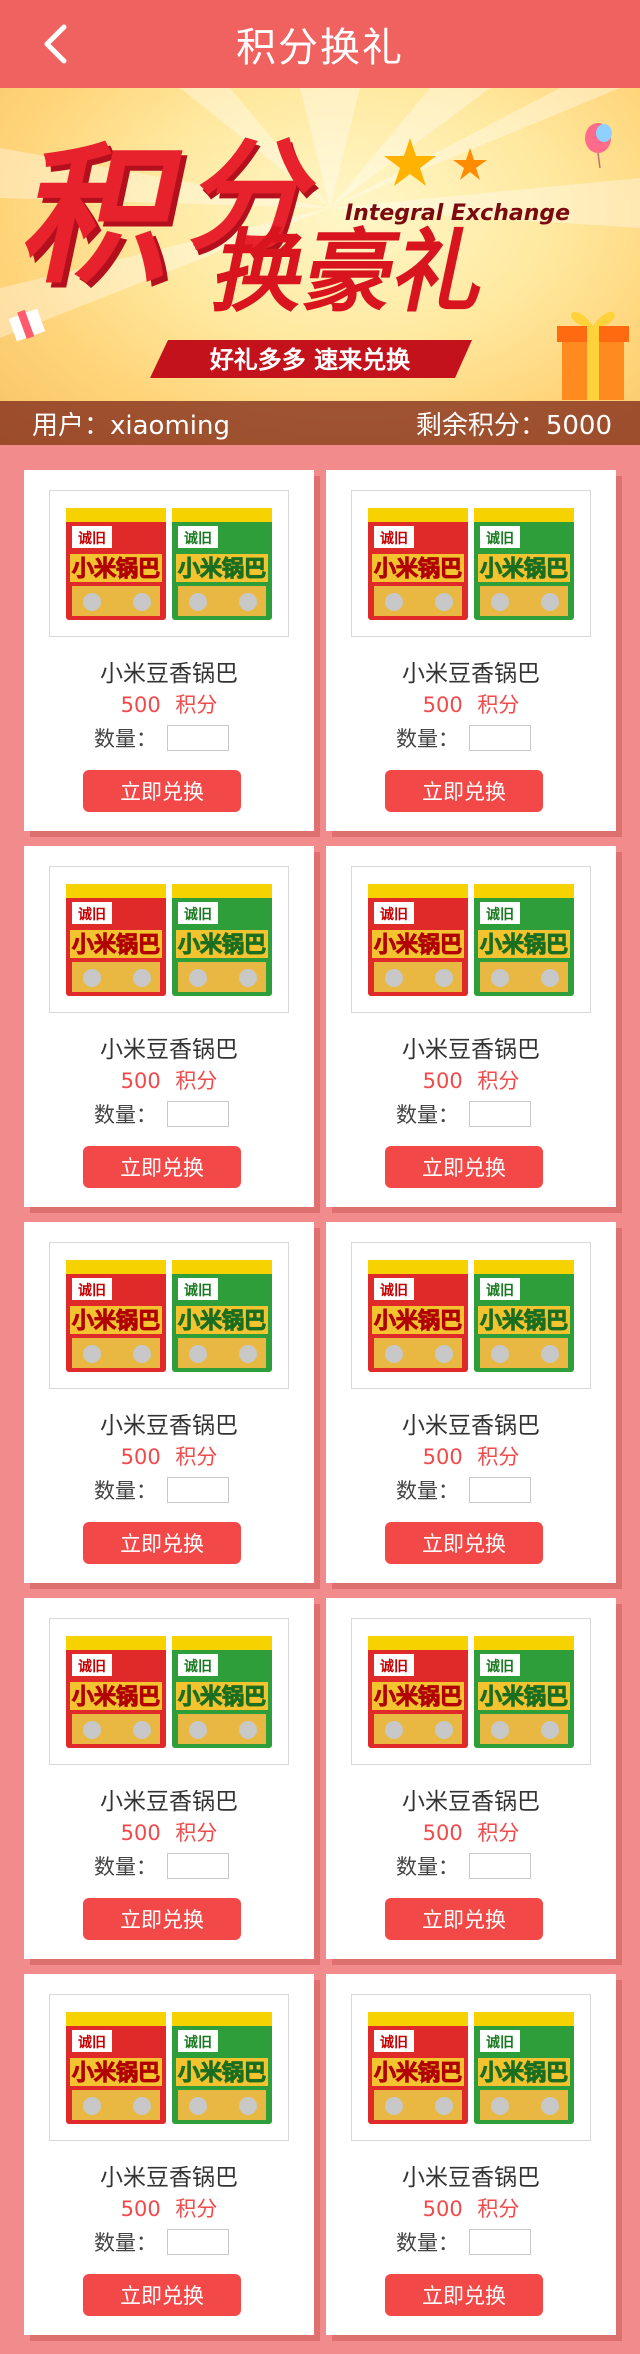  Describe the element at coordinates (131, 425) in the screenshot. I see `username-label: 用户：xiaoming` at that location.